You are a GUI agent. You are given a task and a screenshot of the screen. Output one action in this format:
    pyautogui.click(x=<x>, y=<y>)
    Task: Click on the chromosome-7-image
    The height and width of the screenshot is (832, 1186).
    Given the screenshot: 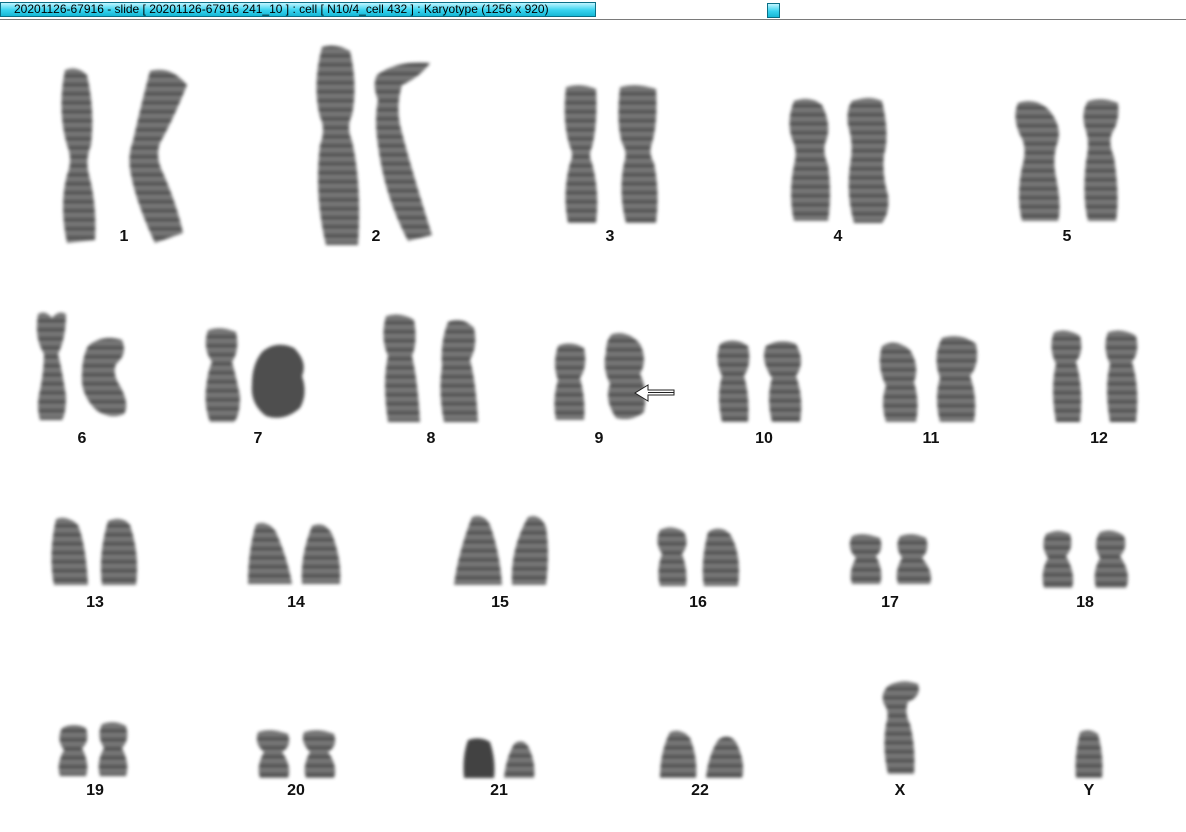 What is the action you would take?
    pyautogui.click(x=255, y=375)
    